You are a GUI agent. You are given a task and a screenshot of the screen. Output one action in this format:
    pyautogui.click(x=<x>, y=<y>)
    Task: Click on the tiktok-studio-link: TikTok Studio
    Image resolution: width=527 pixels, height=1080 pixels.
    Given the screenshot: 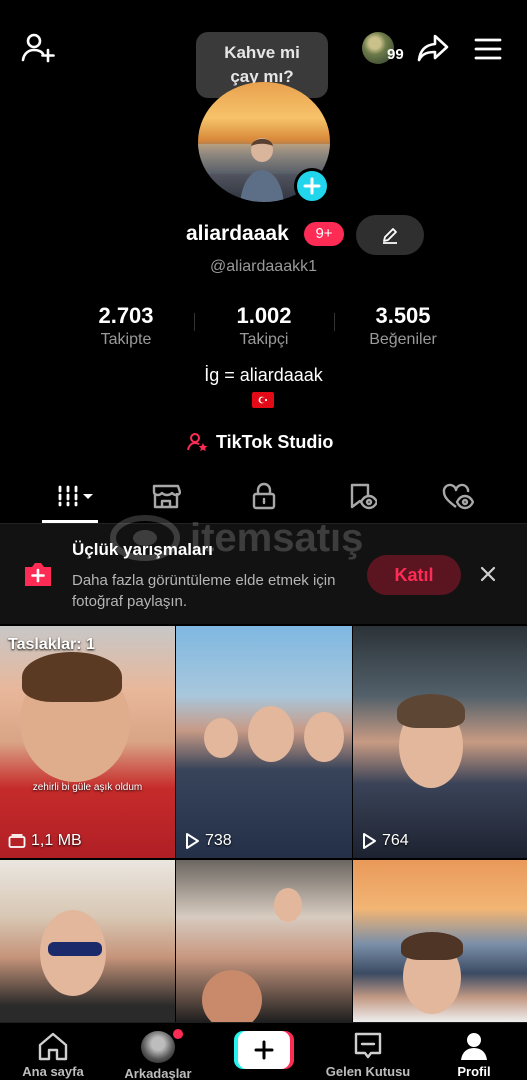 What is the action you would take?
    pyautogui.click(x=259, y=442)
    